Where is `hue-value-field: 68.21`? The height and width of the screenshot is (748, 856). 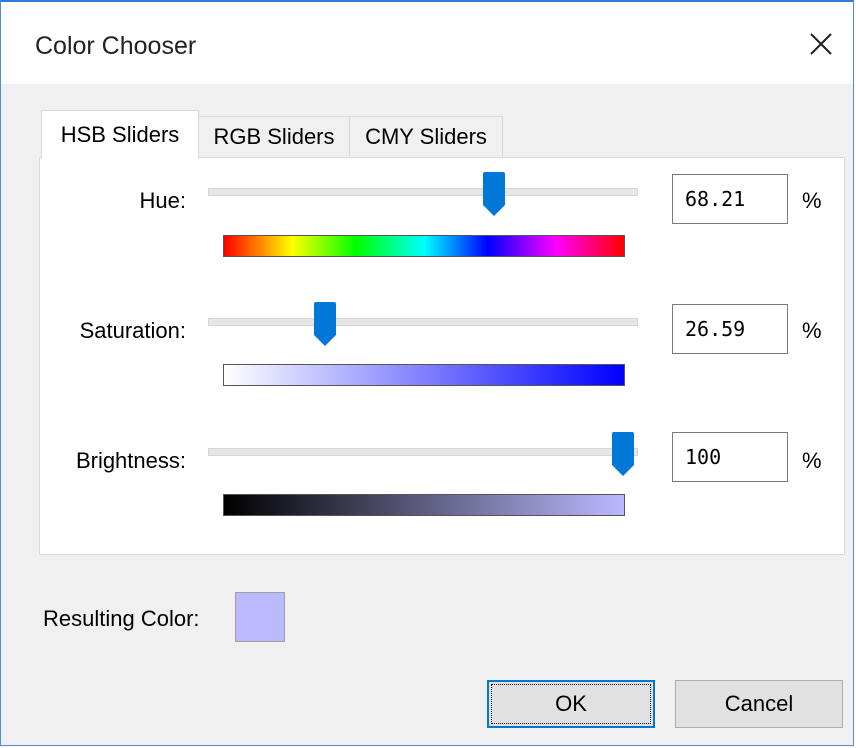
hue-value-field: 68.21 is located at coordinates (730, 199).